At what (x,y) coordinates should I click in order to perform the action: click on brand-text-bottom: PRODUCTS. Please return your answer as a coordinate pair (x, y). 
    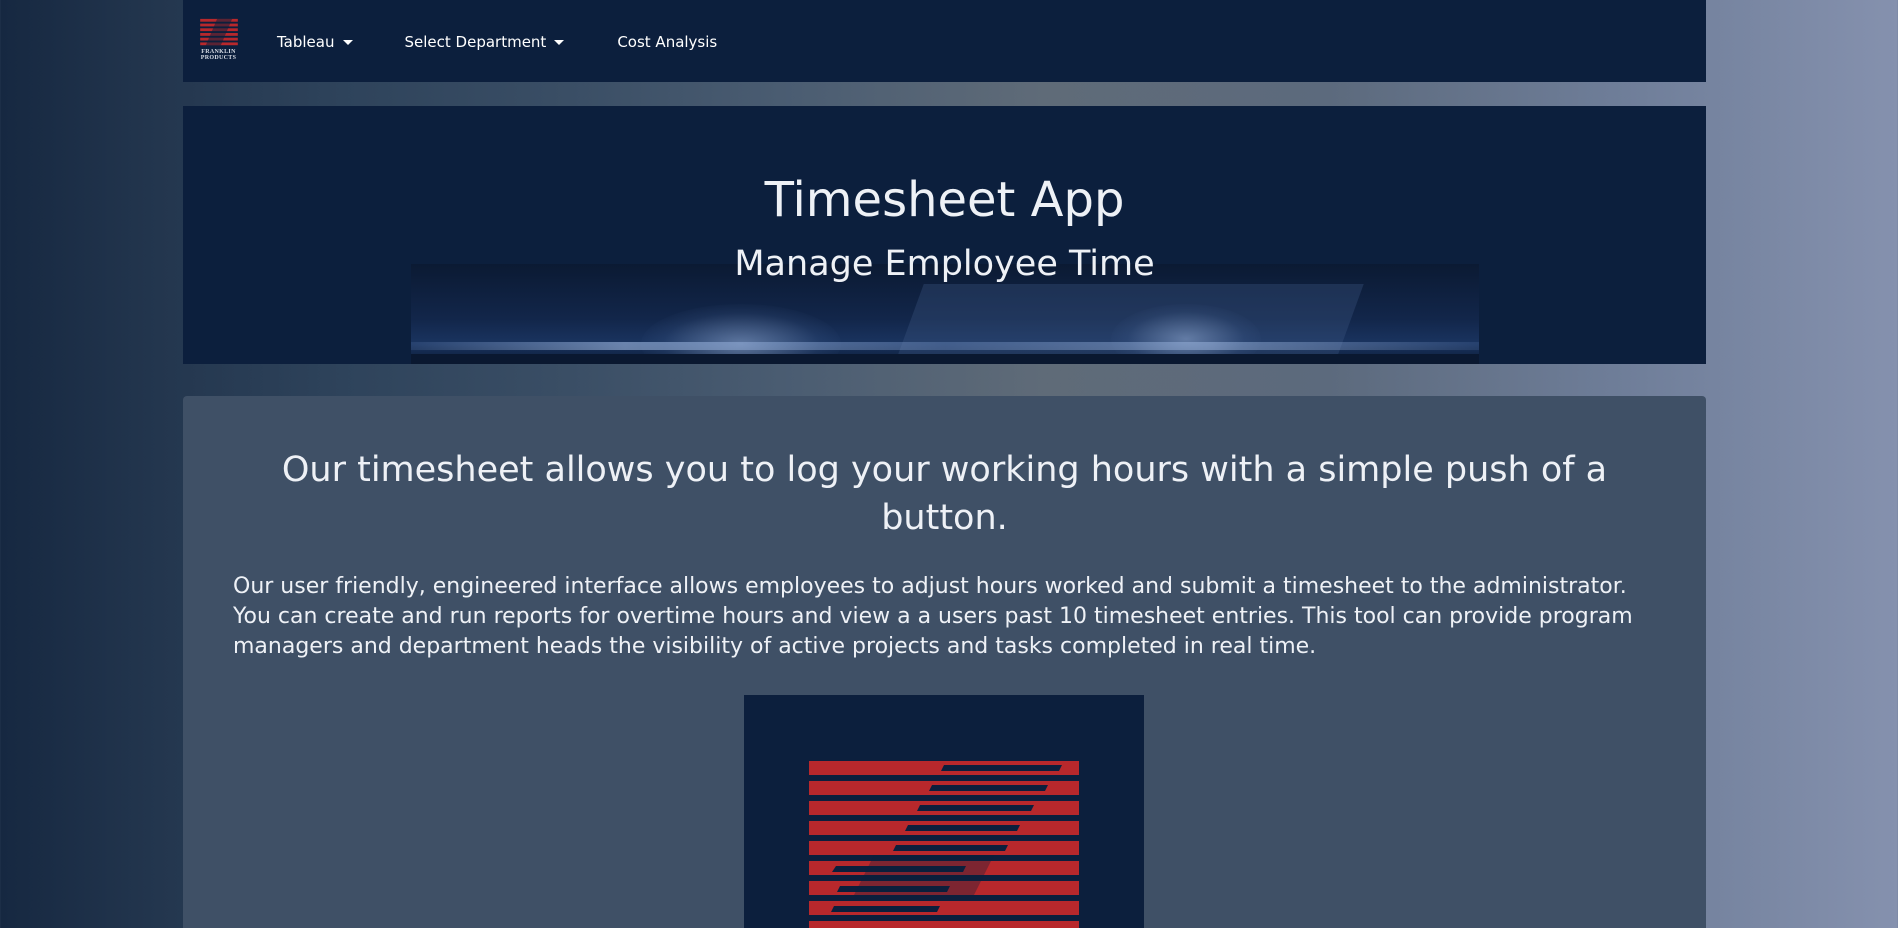
    Looking at the image, I should click on (218, 58).